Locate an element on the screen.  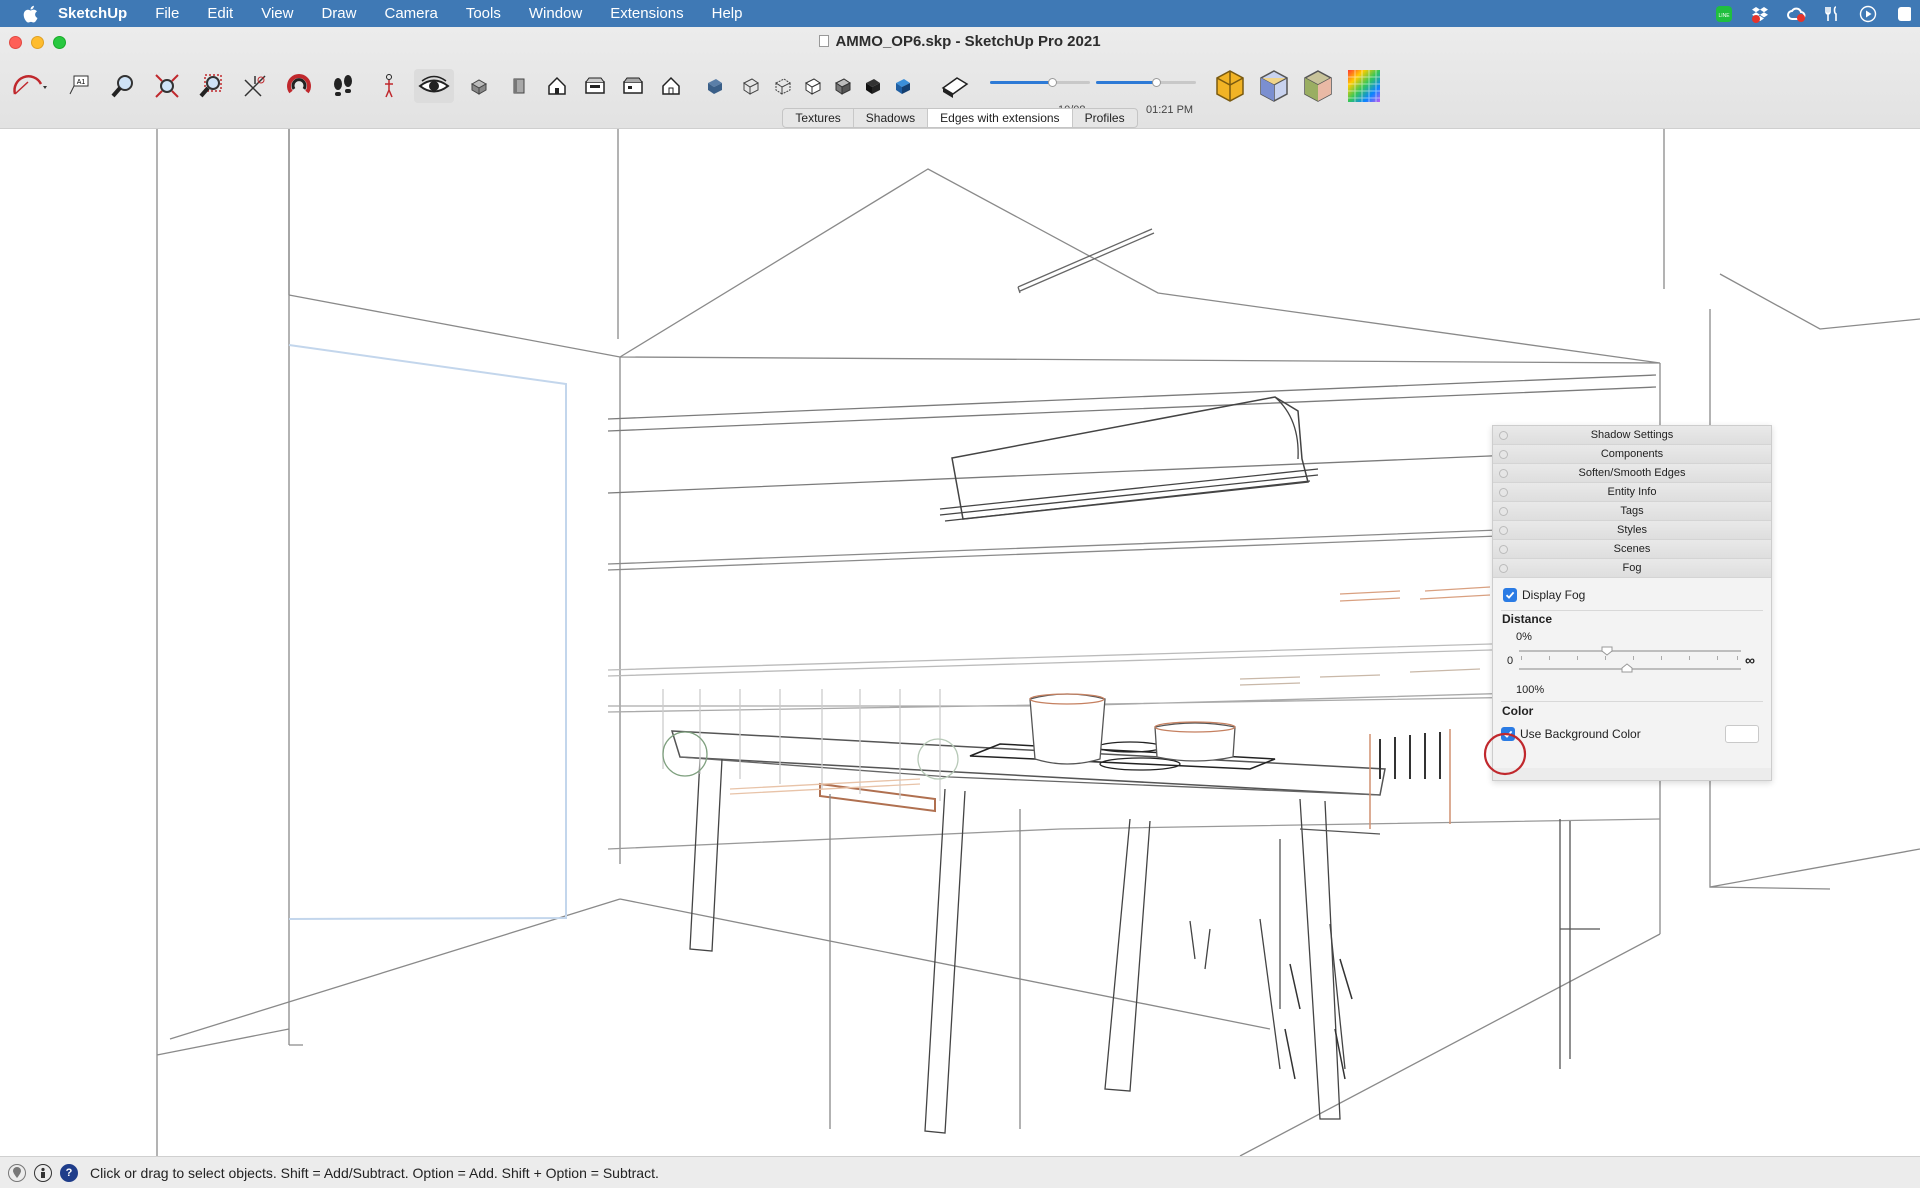
zoom-extents-button is located at coordinates (167, 86).